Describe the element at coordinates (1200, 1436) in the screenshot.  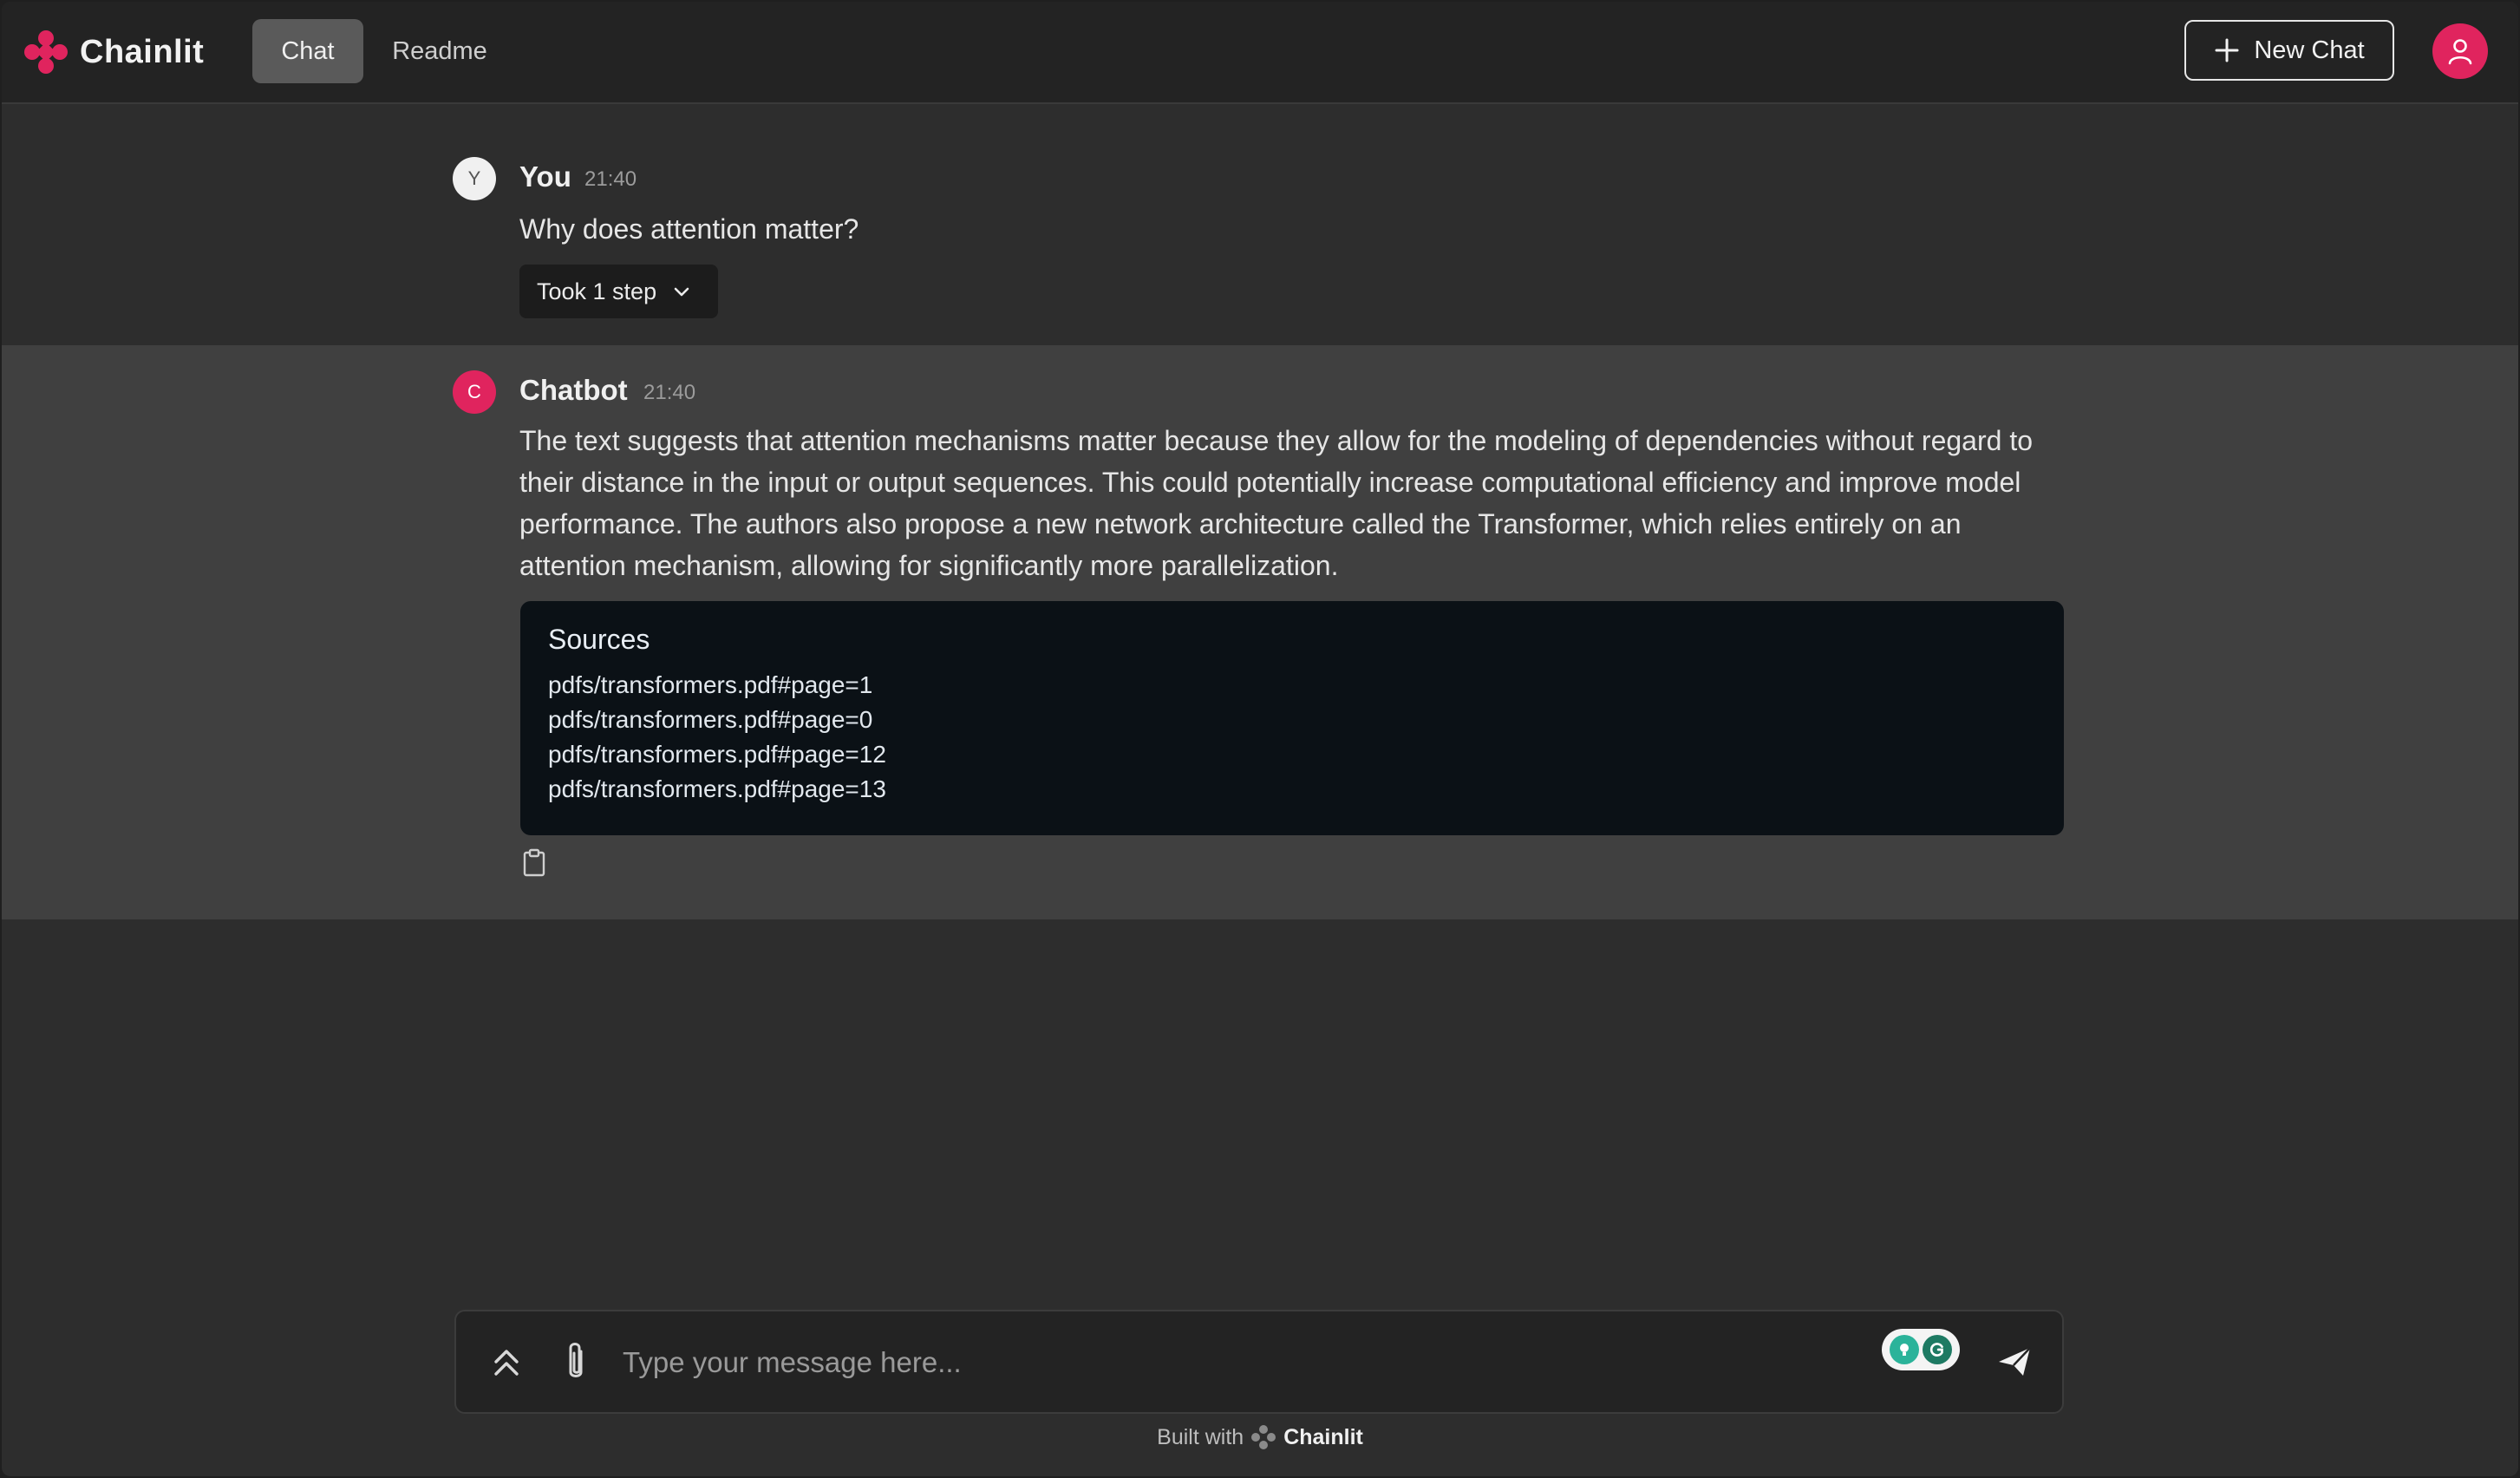
I see `built-with-text: Built with` at that location.